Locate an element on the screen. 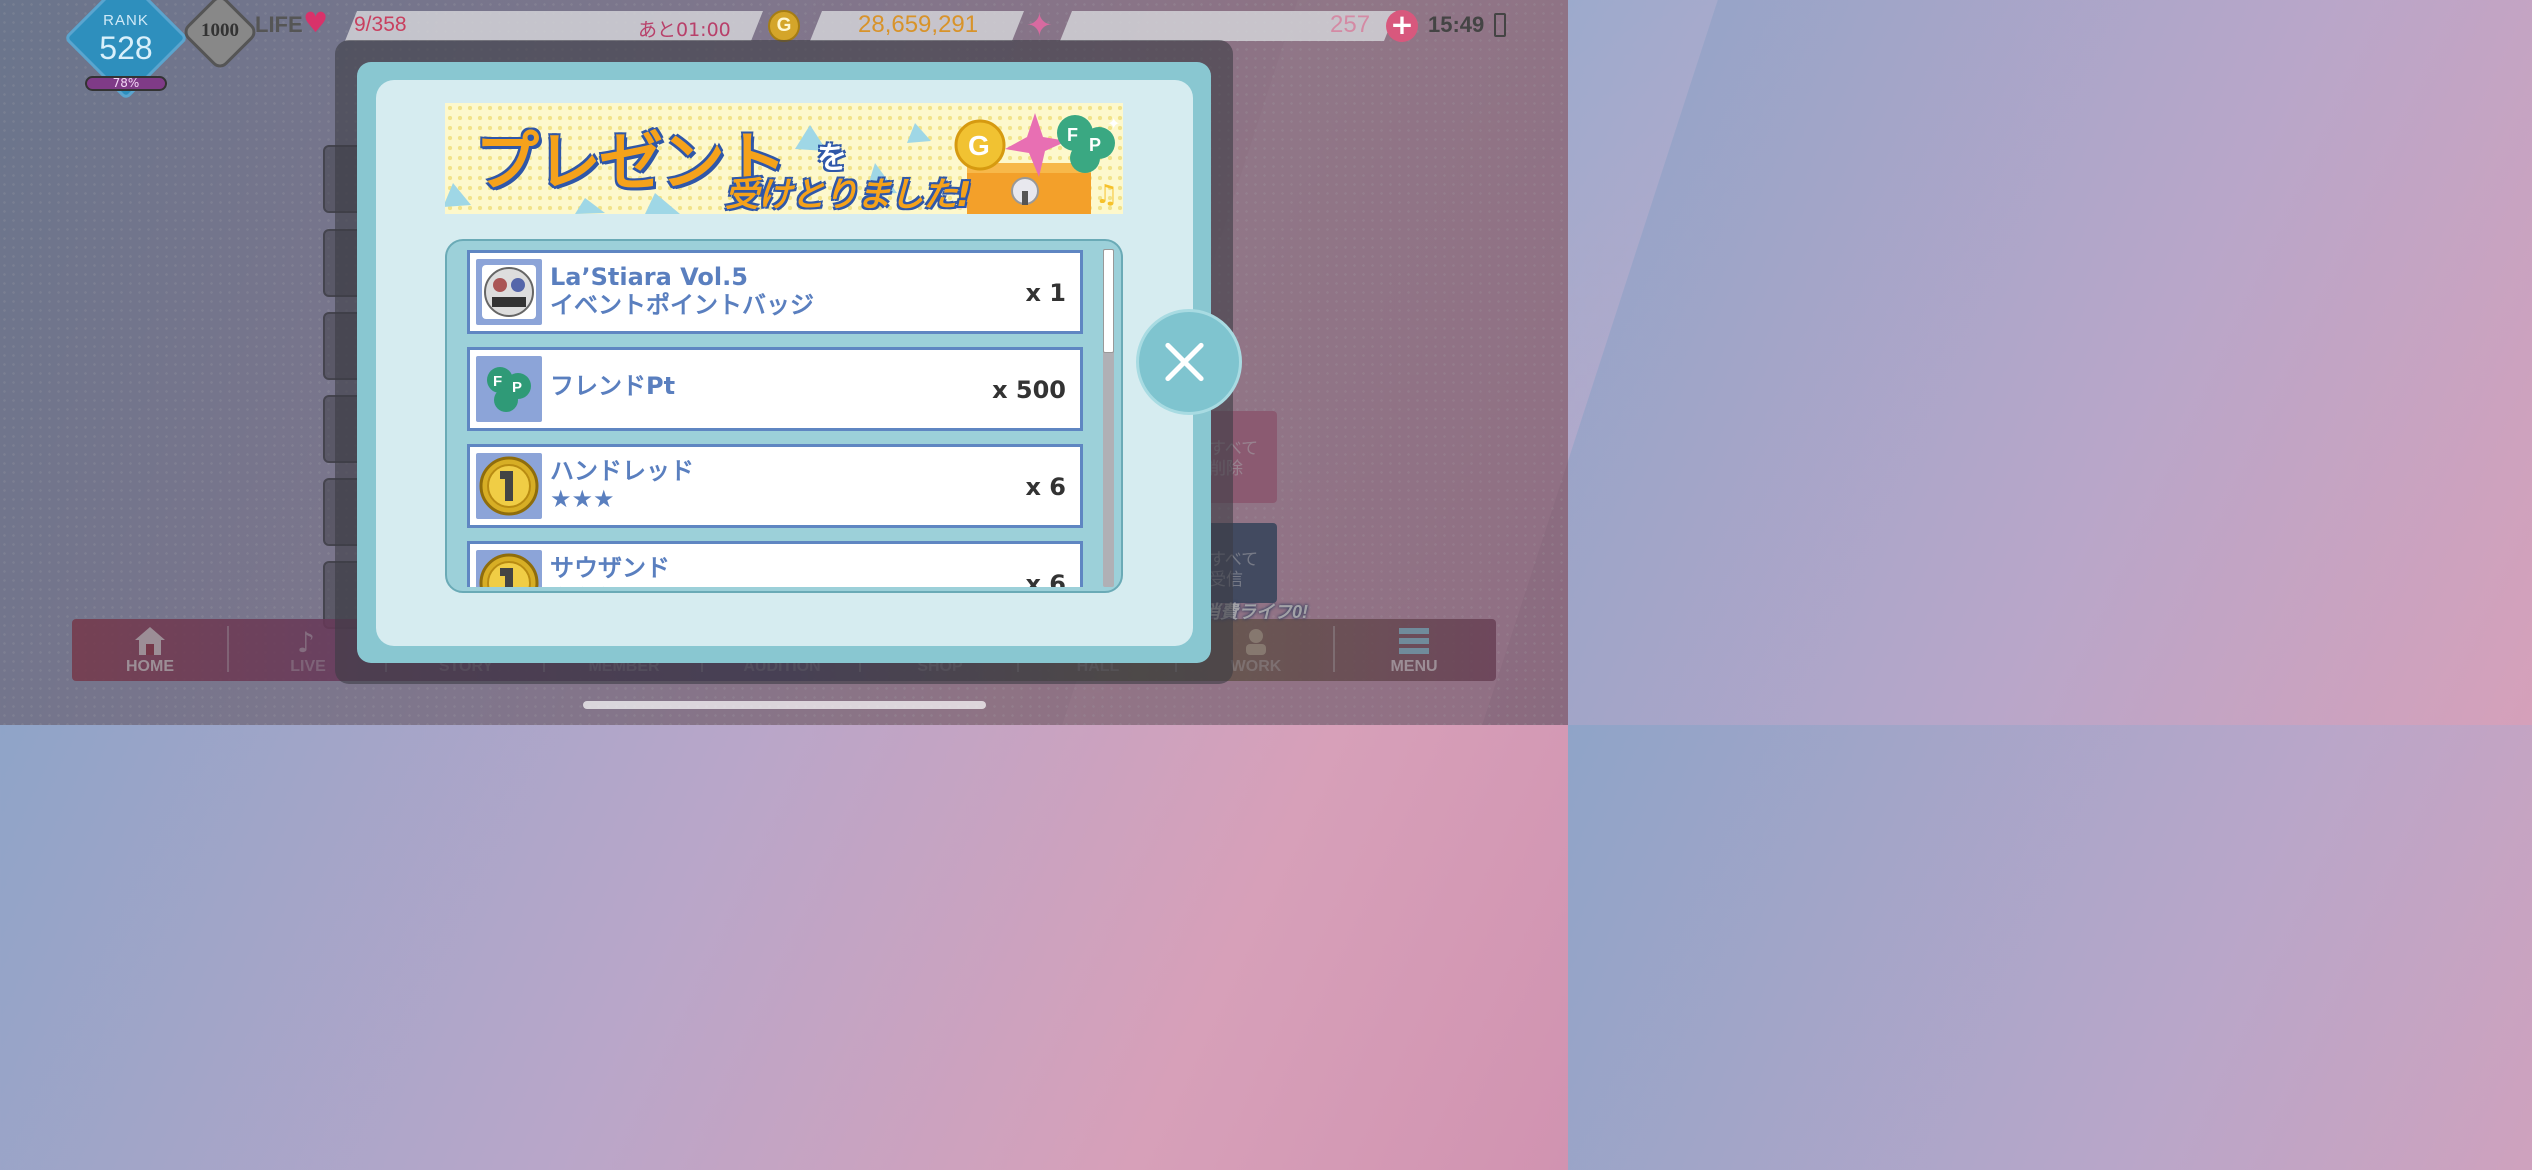 The height and width of the screenshot is (1170, 2532). svg-text: G is located at coordinates (979, 145).